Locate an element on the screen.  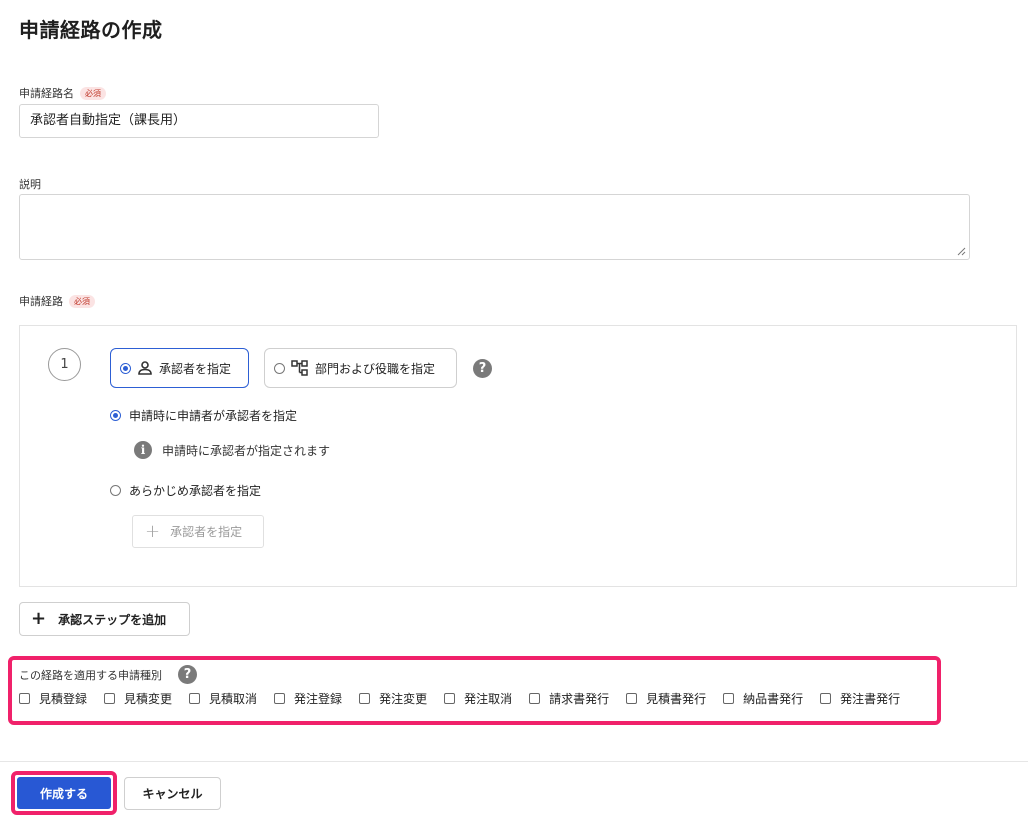
info-text: 申請時に承認者が指定されます is located at coordinates (246, 450).